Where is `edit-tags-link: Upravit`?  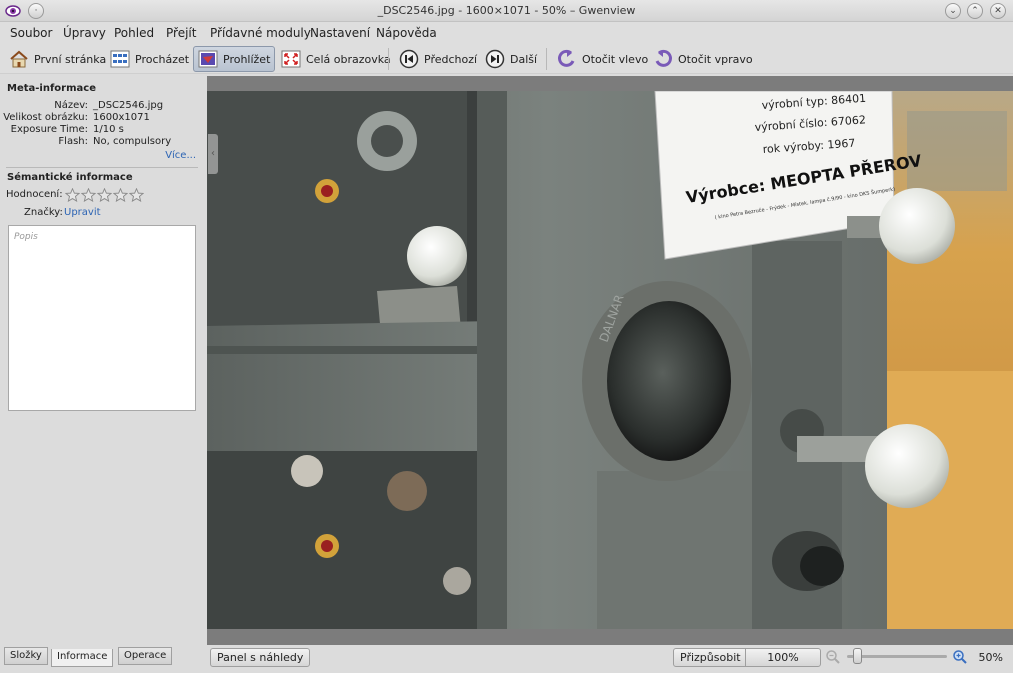
edit-tags-link: Upravit is located at coordinates (82, 212).